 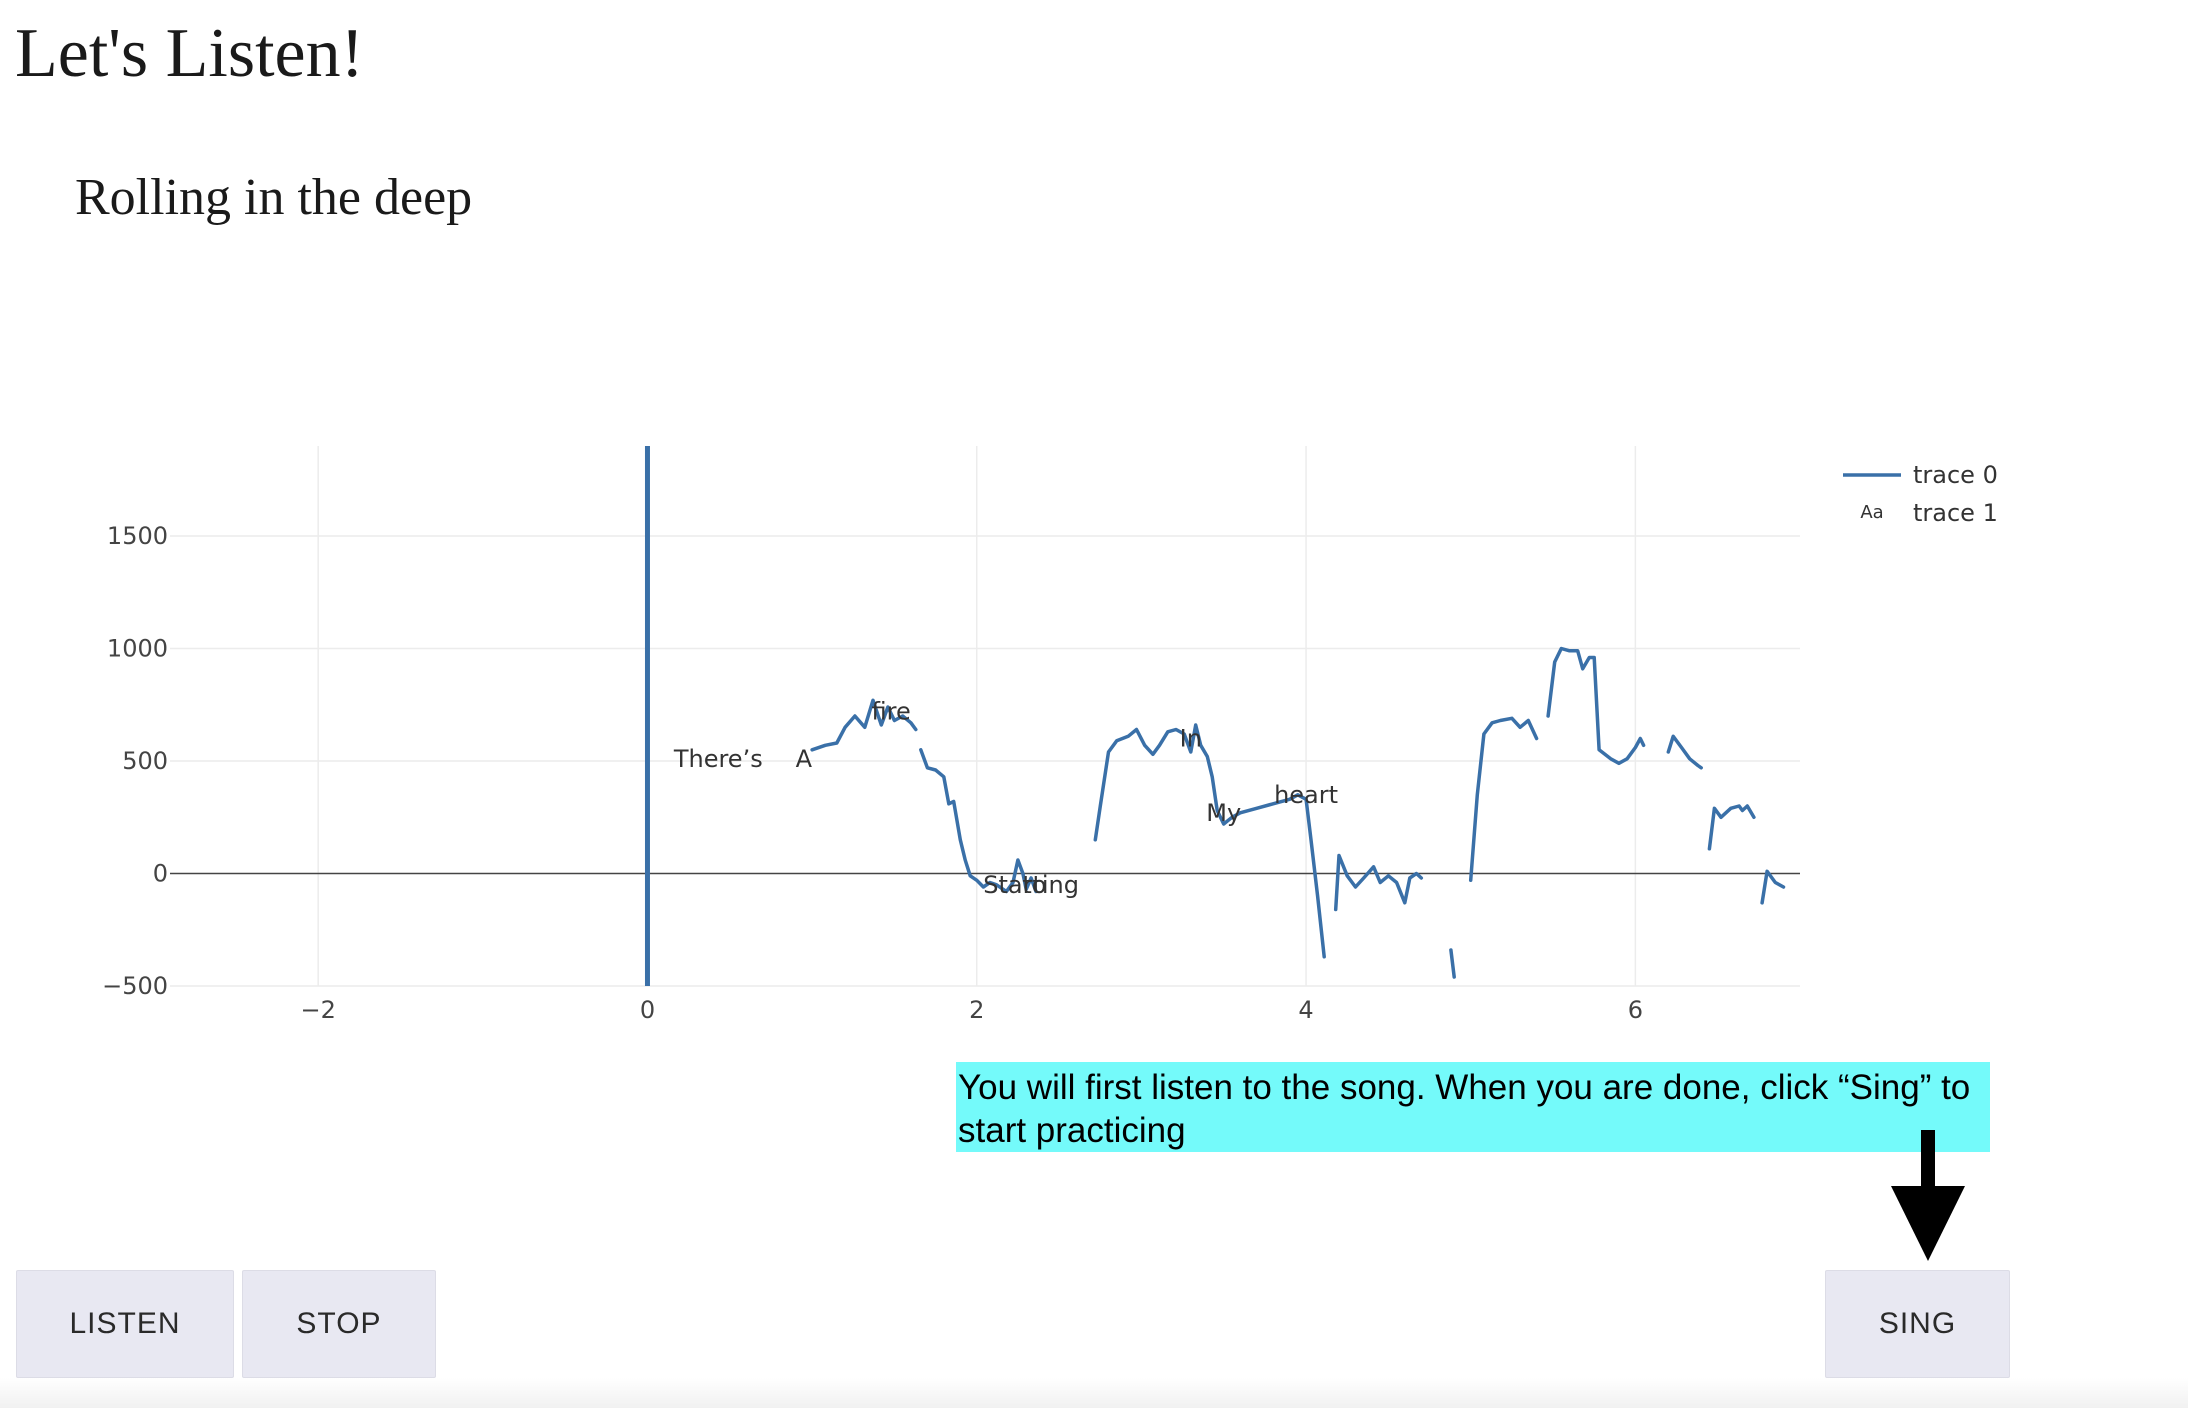 What do you see at coordinates (145, 761) in the screenshot?
I see `y-tick-label: 500` at bounding box center [145, 761].